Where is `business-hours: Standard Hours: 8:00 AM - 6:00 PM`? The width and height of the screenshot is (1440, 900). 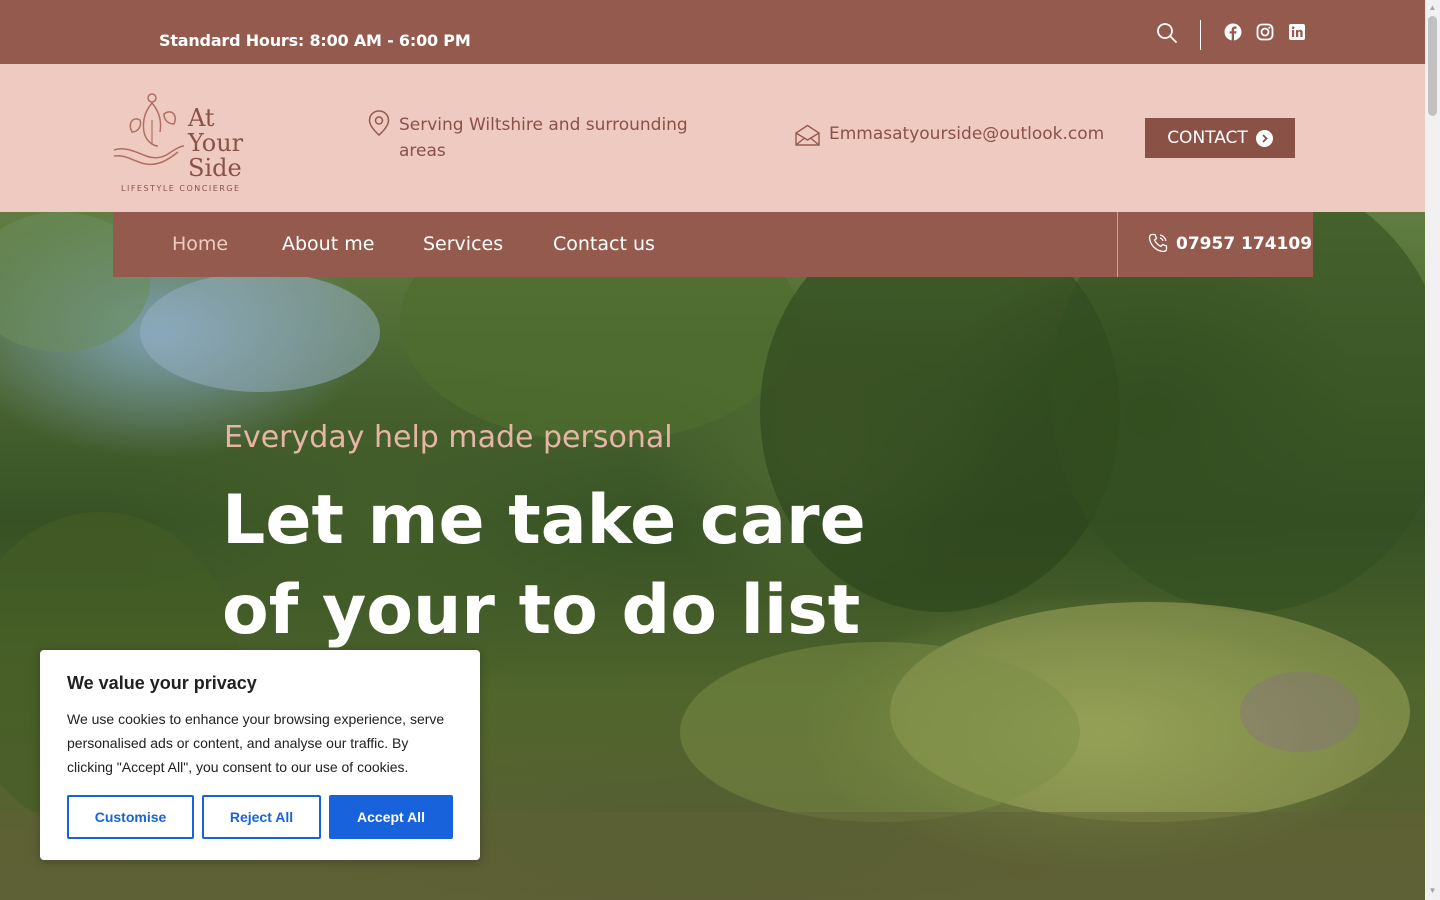 business-hours: Standard Hours: 8:00 AM - 6:00 PM is located at coordinates (315, 40).